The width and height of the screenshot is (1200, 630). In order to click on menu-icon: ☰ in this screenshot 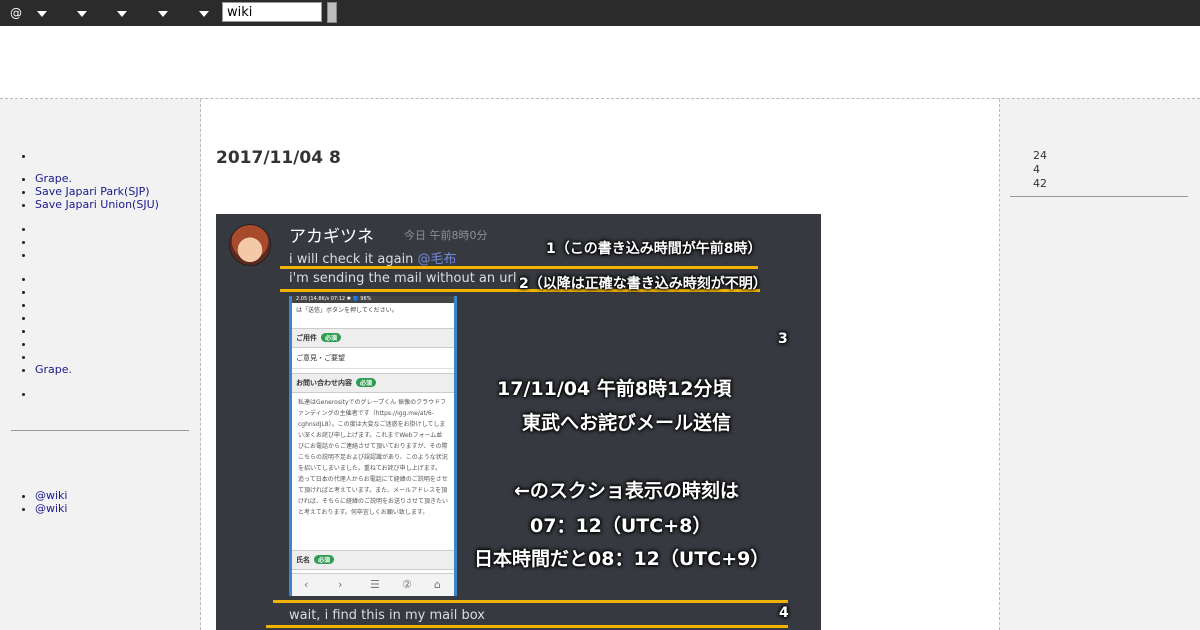, I will do `click(375, 584)`.